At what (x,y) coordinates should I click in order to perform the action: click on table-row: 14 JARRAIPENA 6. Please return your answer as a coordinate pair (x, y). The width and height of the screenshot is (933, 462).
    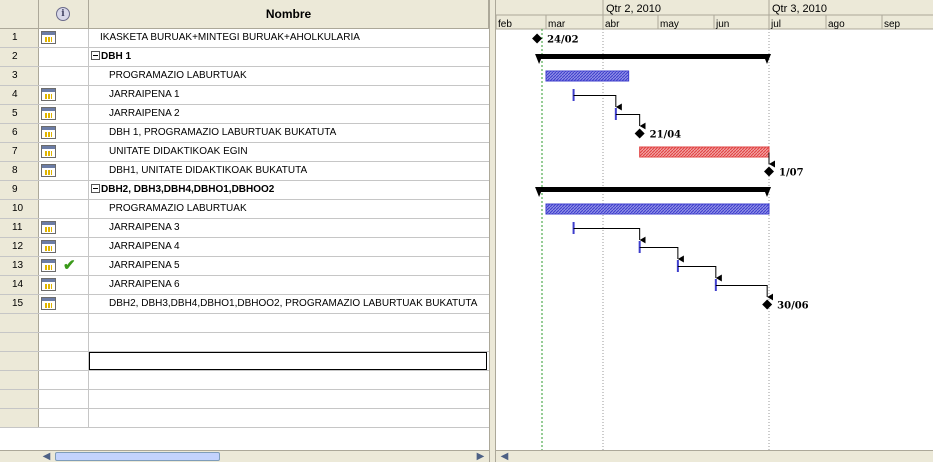
    Looking at the image, I should click on (244, 285).